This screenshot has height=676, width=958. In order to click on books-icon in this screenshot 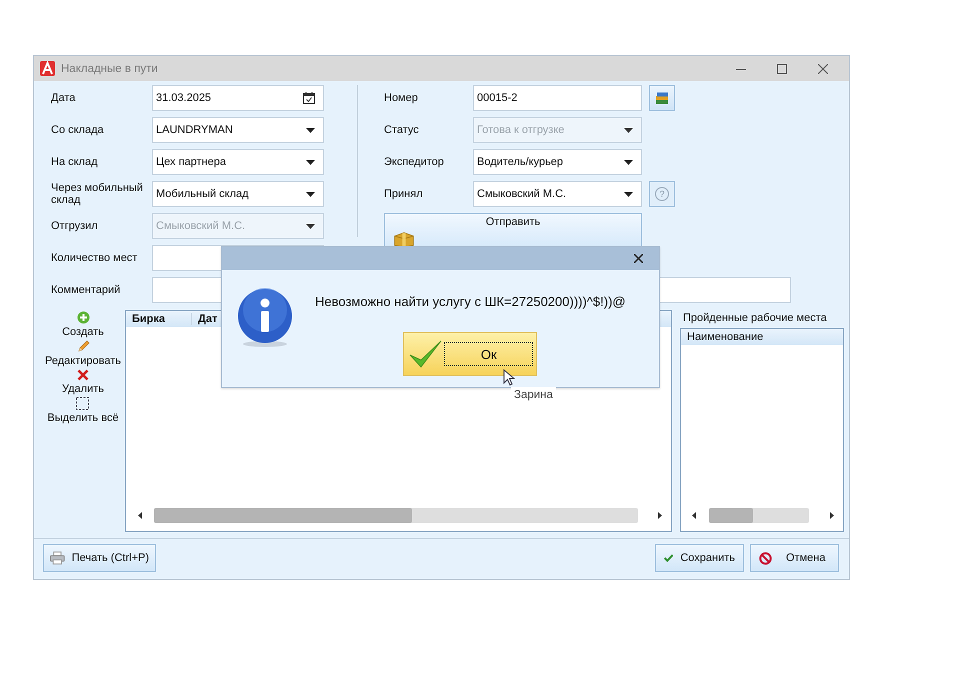, I will do `click(662, 98)`.